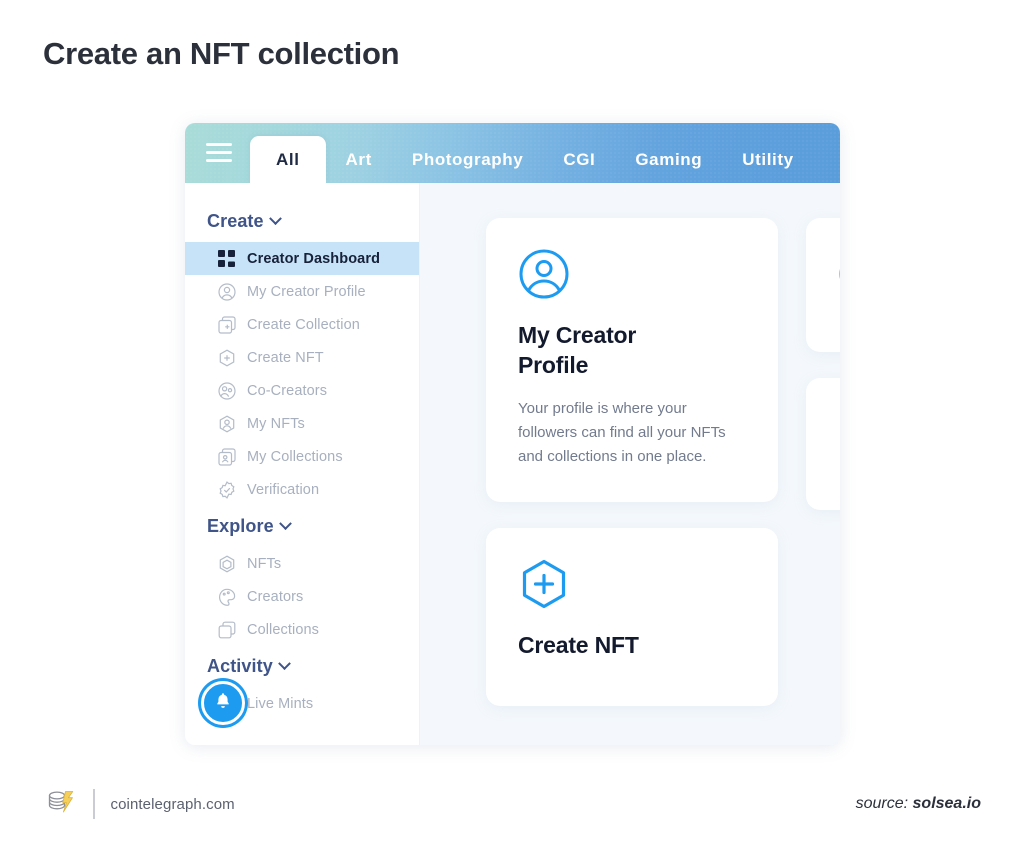 The width and height of the screenshot is (1024, 859). Describe the element at coordinates (226, 456) in the screenshot. I see `layered-squares-user-icon` at that location.